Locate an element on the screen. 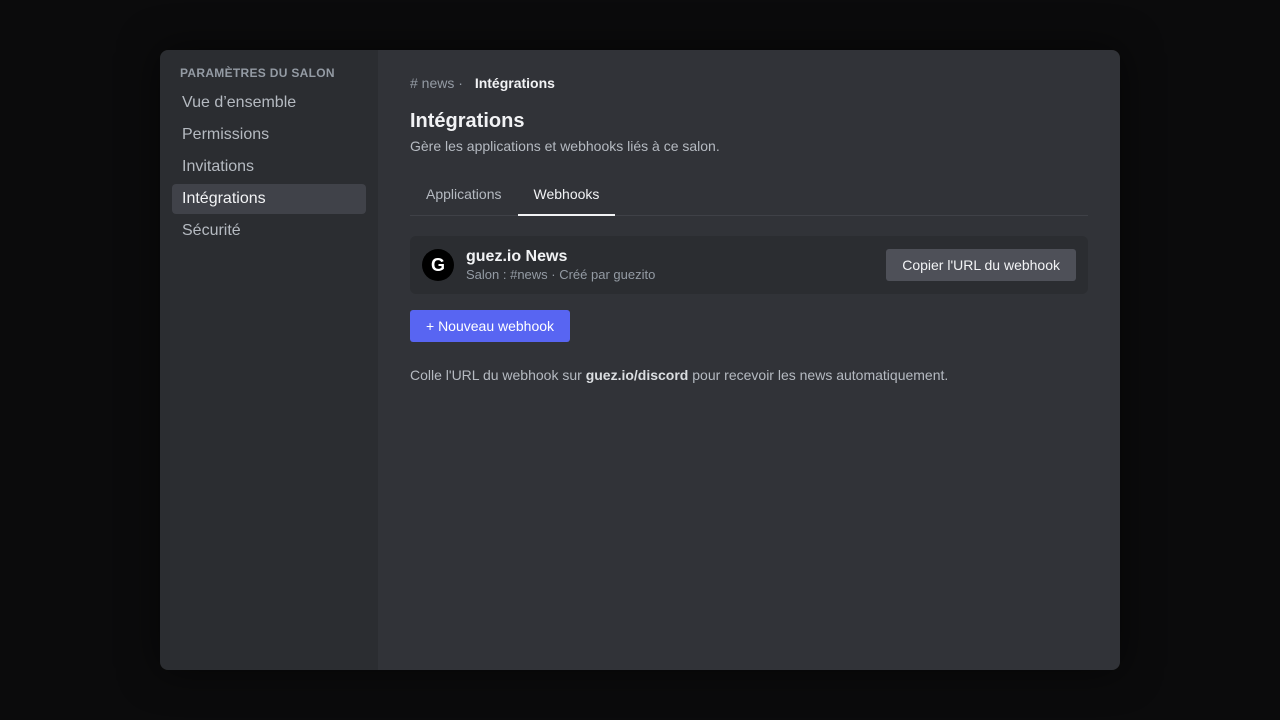 This screenshot has height=720, width=1280. webhook-avatar: G is located at coordinates (438, 265).